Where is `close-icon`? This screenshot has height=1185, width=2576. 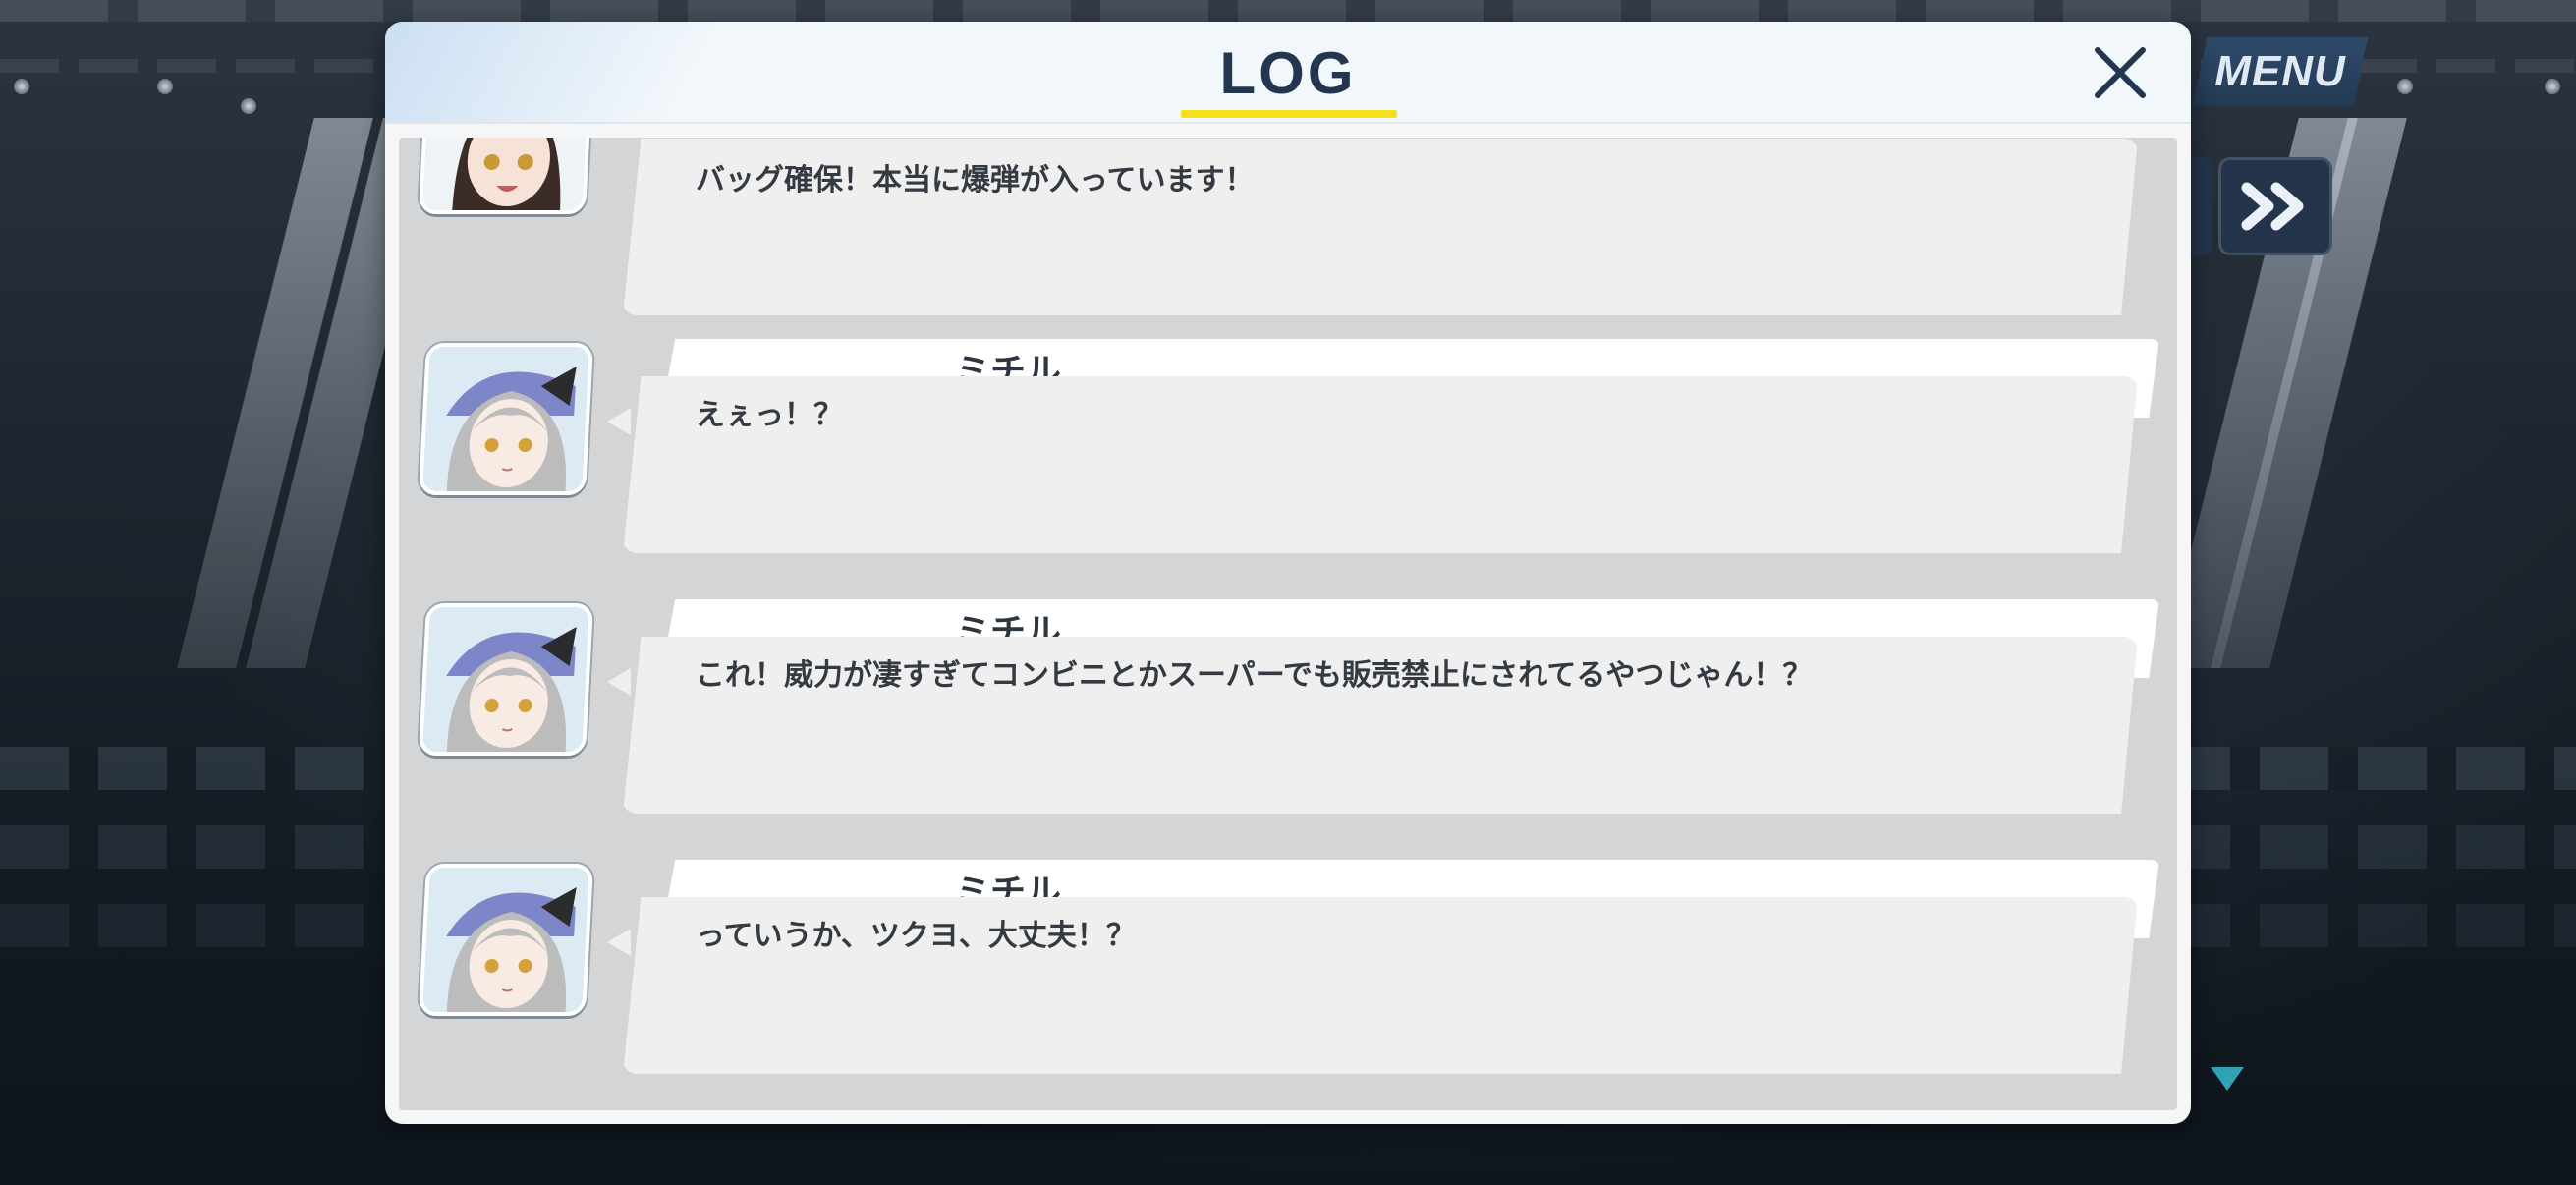
close-icon is located at coordinates (2120, 73).